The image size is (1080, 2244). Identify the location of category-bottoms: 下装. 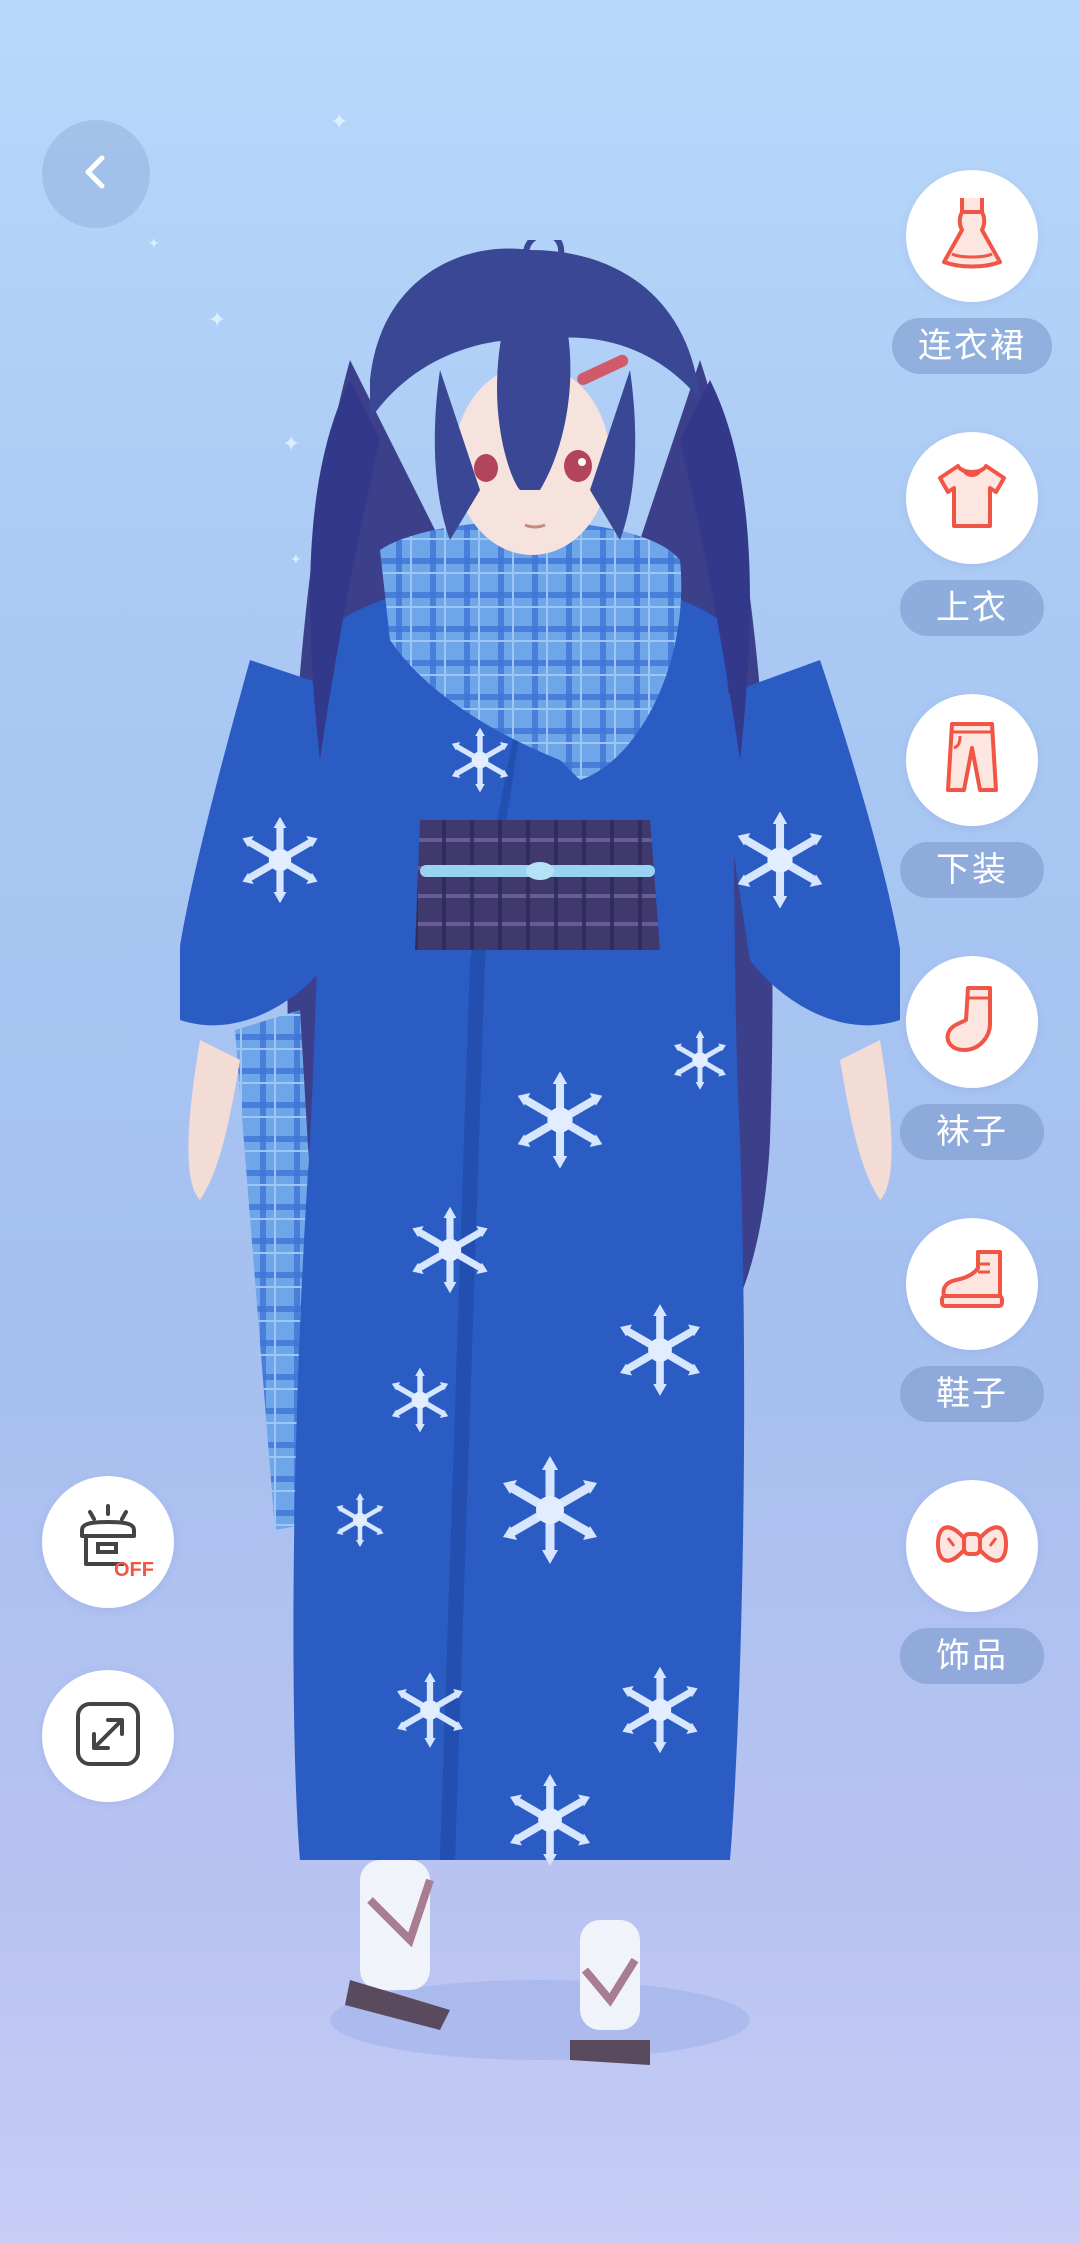
(968, 799).